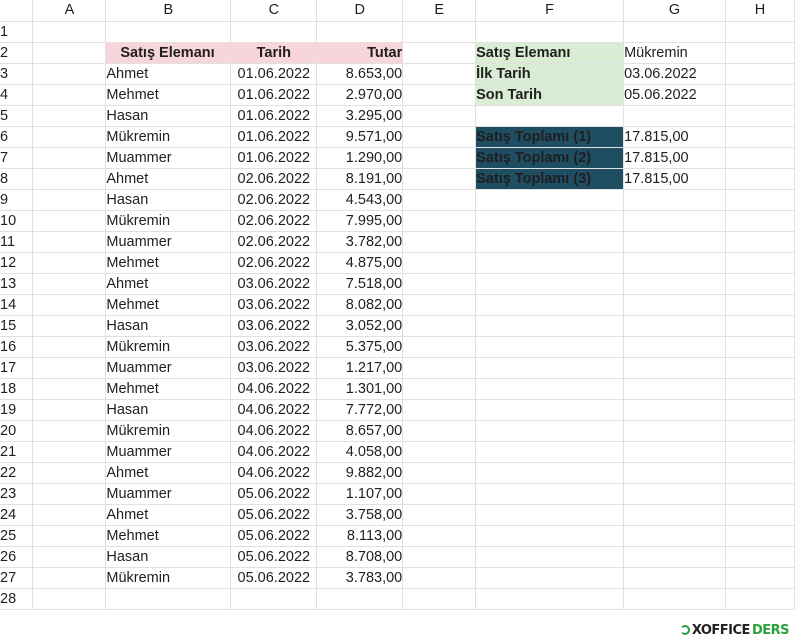 This screenshot has height=640, width=795. What do you see at coordinates (17, 410) in the screenshot?
I see `row-header: 19` at bounding box center [17, 410].